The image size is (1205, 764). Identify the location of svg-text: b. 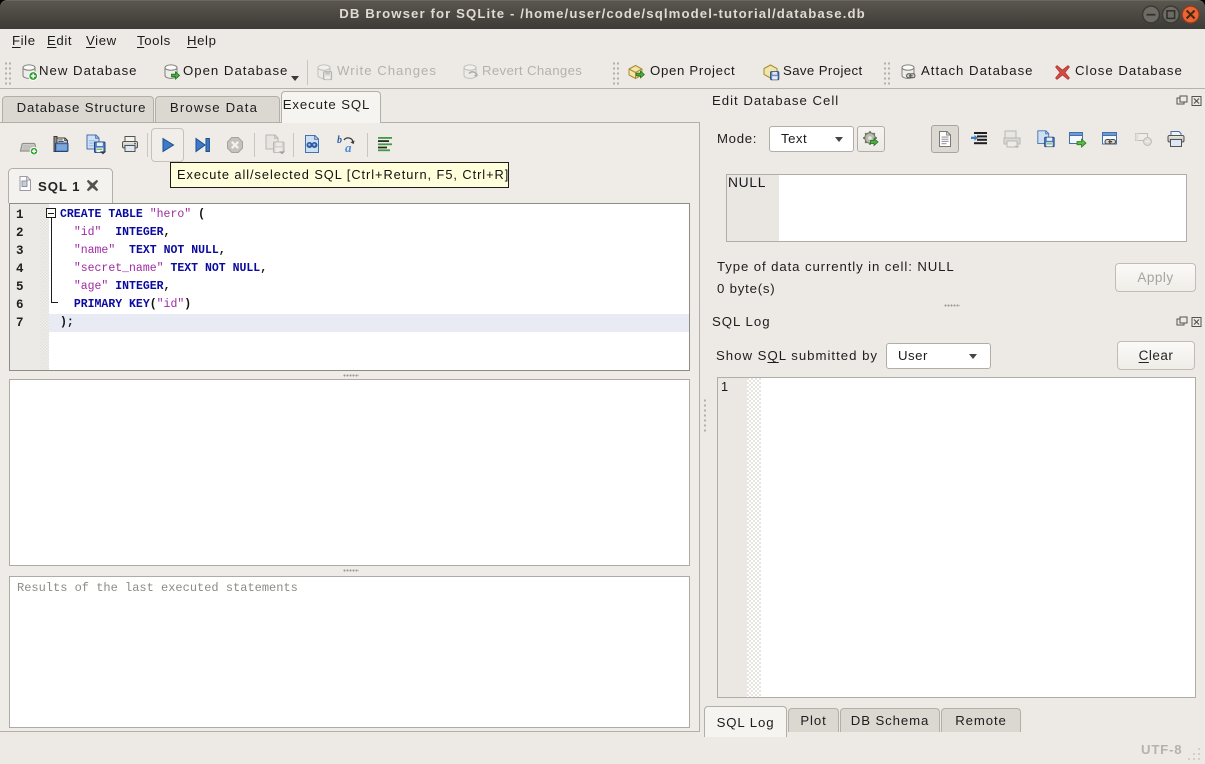
(339, 140).